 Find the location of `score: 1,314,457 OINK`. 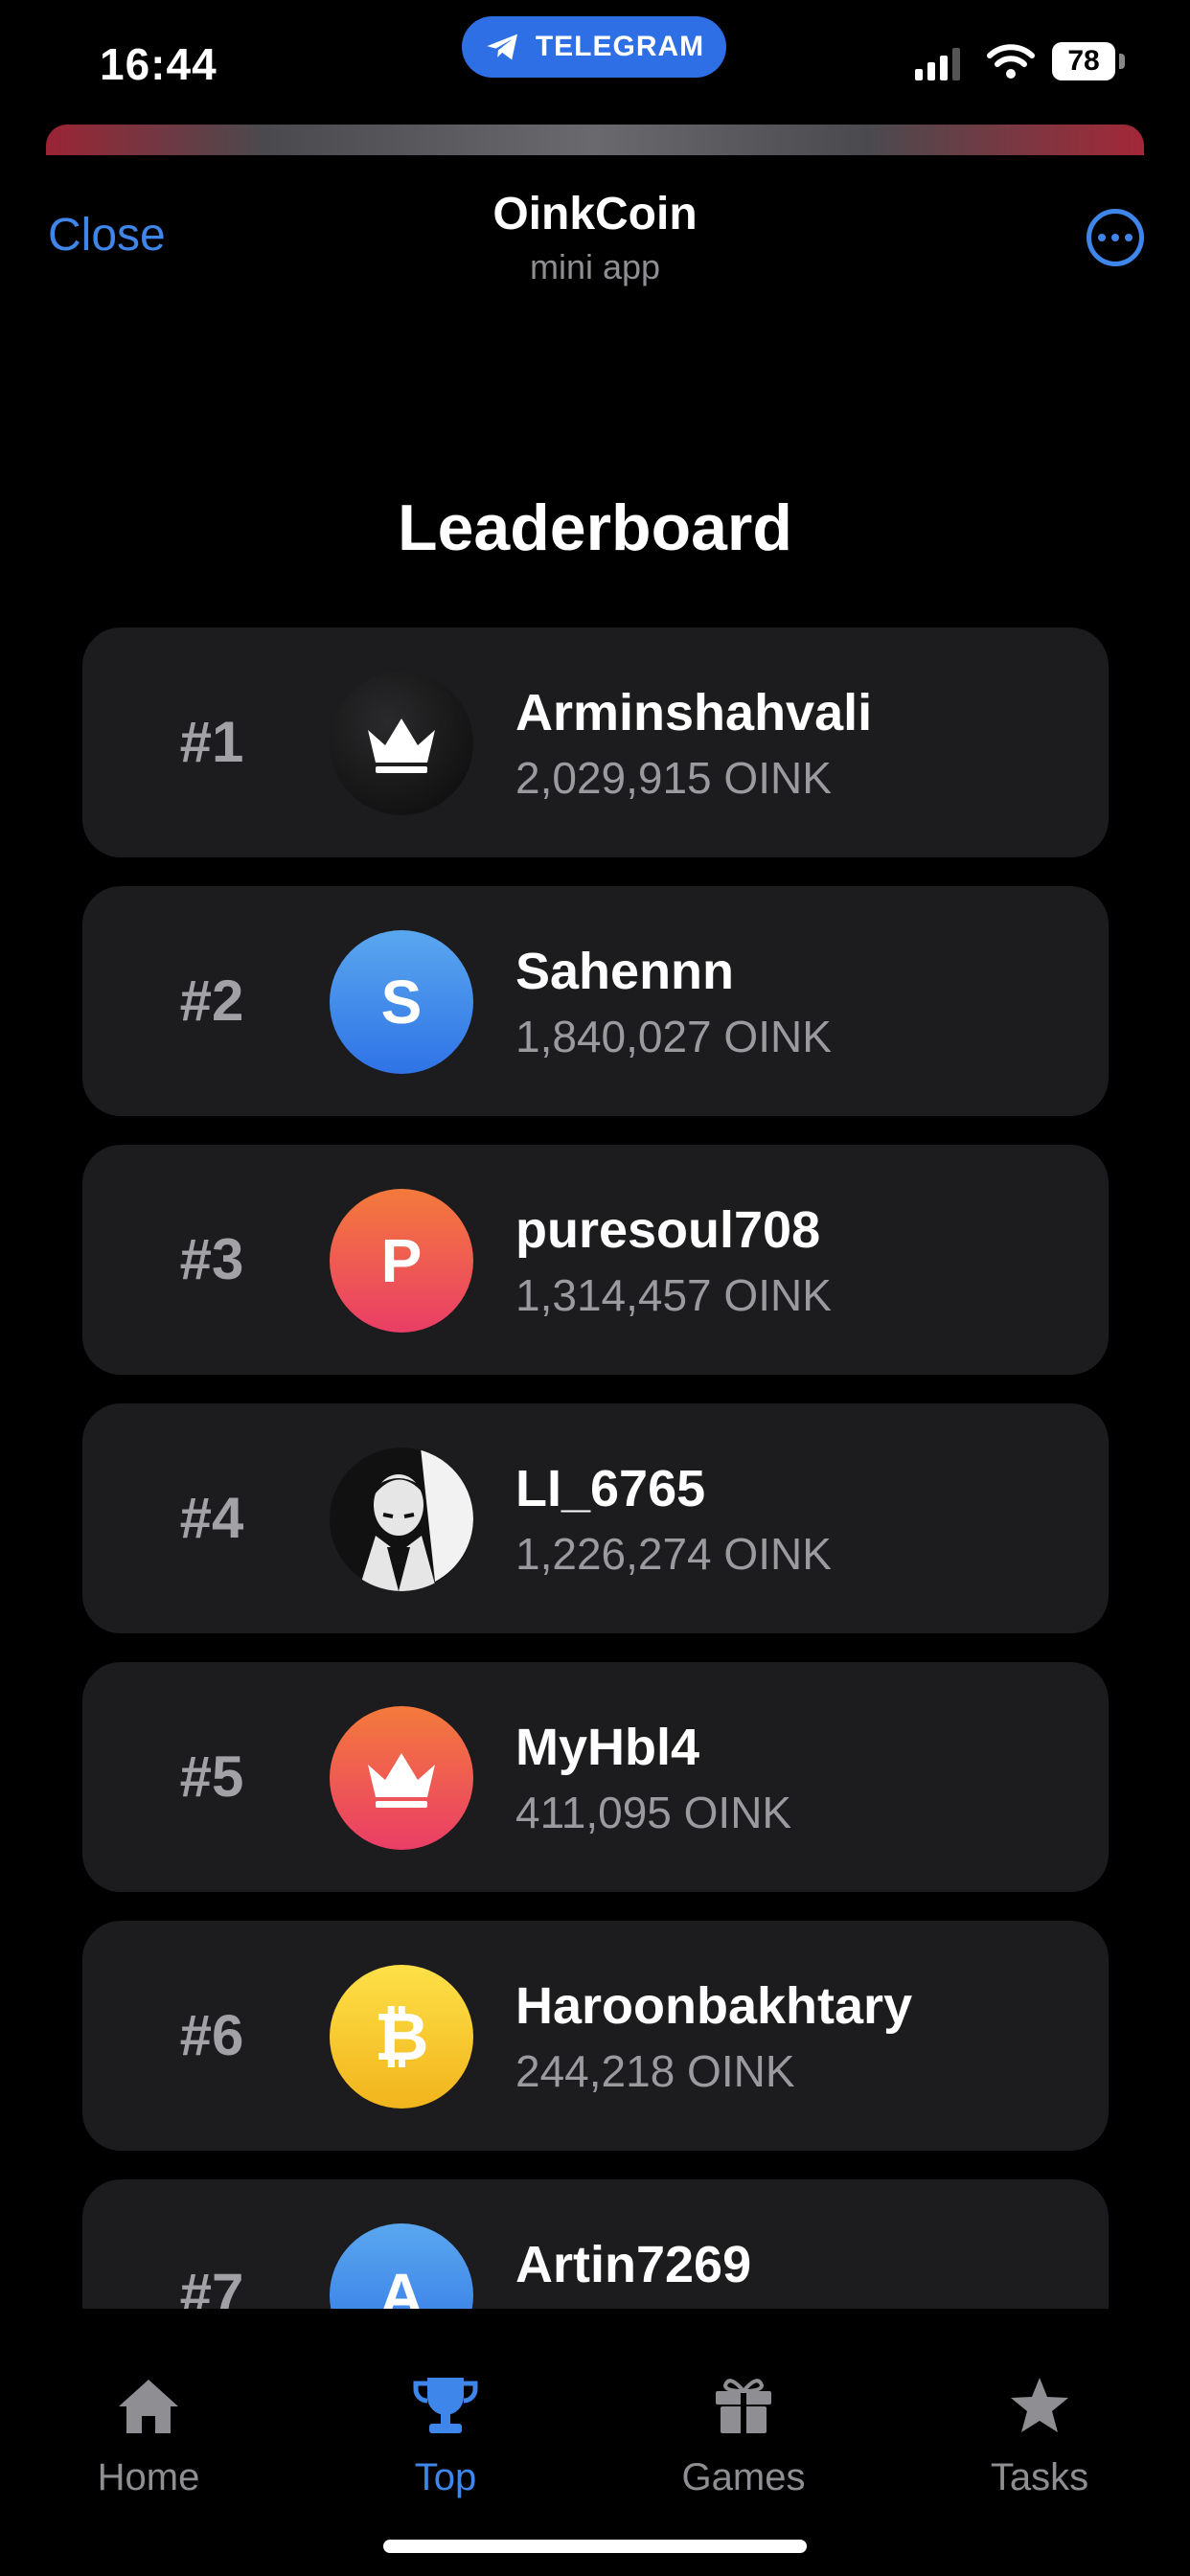

score: 1,314,457 OINK is located at coordinates (673, 1295).